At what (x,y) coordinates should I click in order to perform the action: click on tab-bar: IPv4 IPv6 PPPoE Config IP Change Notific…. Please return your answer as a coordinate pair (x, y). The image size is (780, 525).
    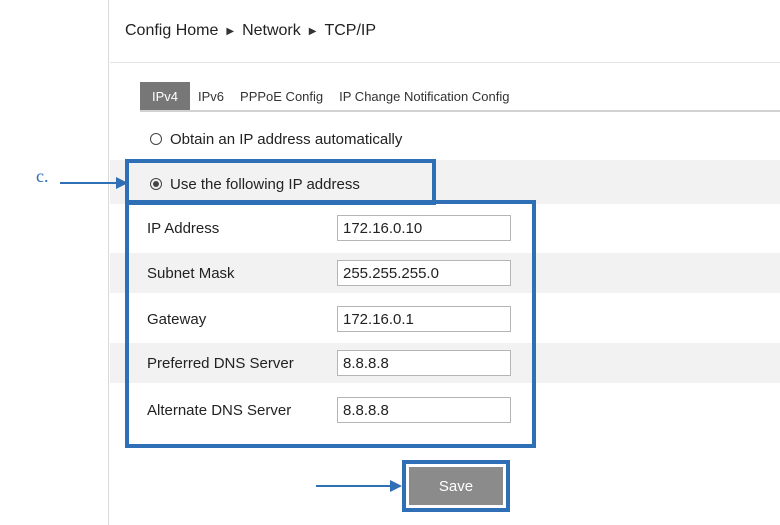
    Looking at the image, I should click on (328, 96).